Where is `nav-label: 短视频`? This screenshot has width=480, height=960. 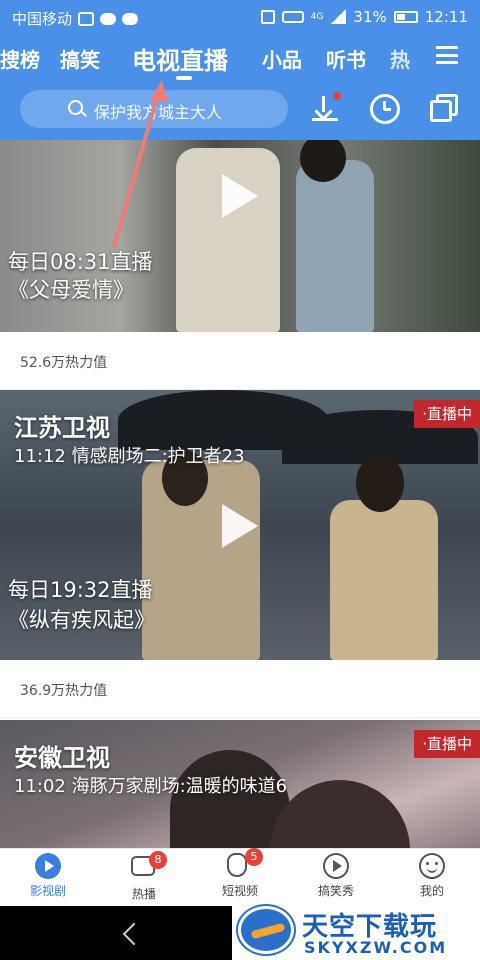
nav-label: 短视频 is located at coordinates (239, 891).